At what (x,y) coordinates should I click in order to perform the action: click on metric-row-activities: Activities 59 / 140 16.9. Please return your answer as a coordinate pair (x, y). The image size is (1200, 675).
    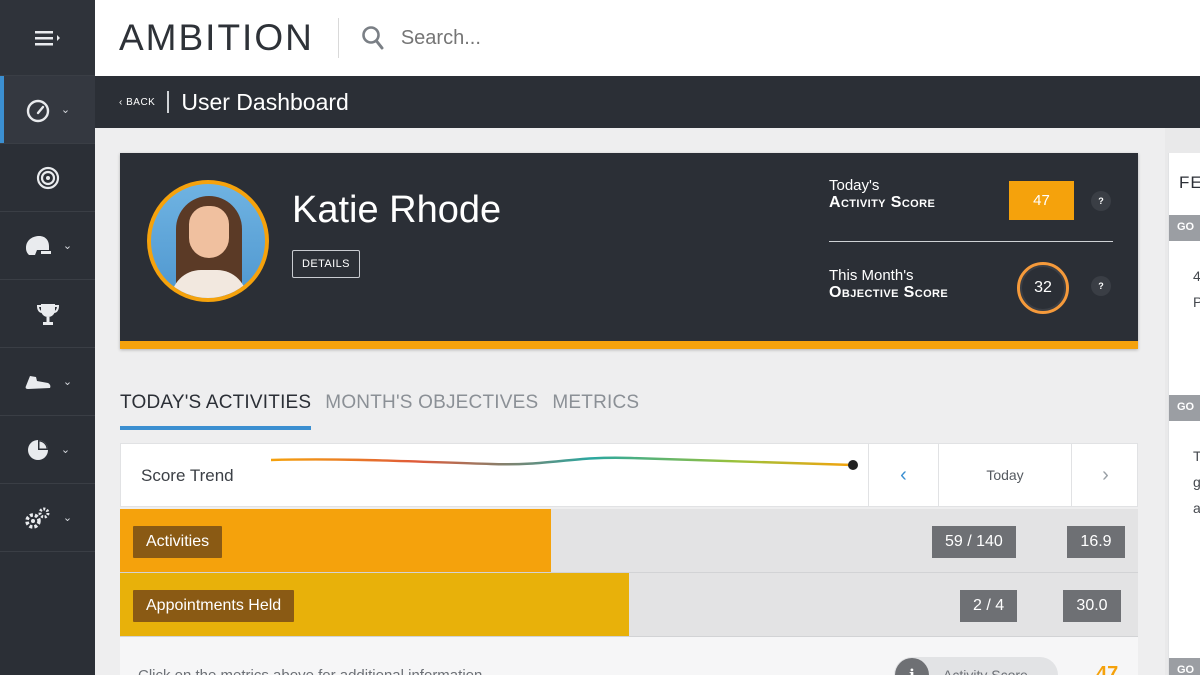
    Looking at the image, I should click on (629, 541).